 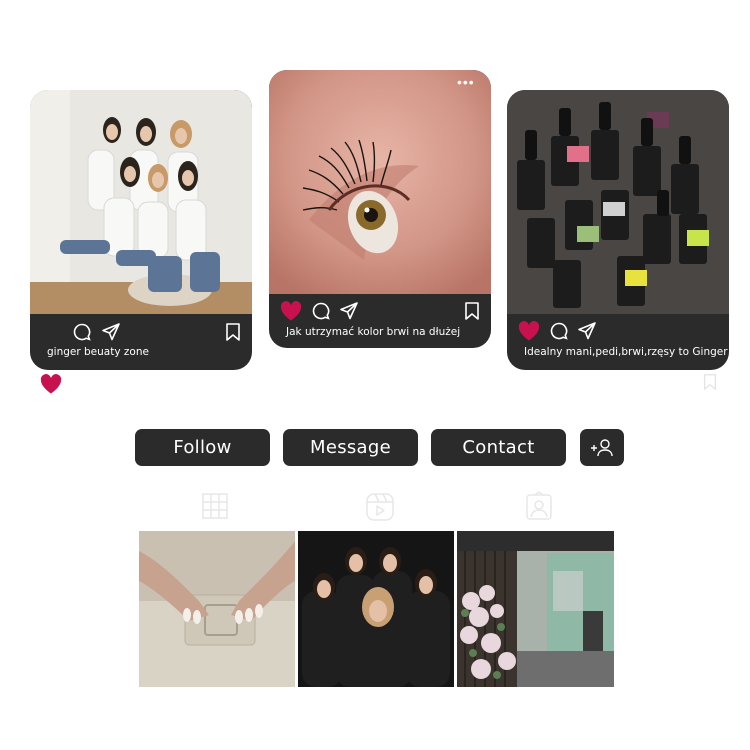 What do you see at coordinates (98, 352) in the screenshot?
I see `post-caption: ginger beuaty zone` at bounding box center [98, 352].